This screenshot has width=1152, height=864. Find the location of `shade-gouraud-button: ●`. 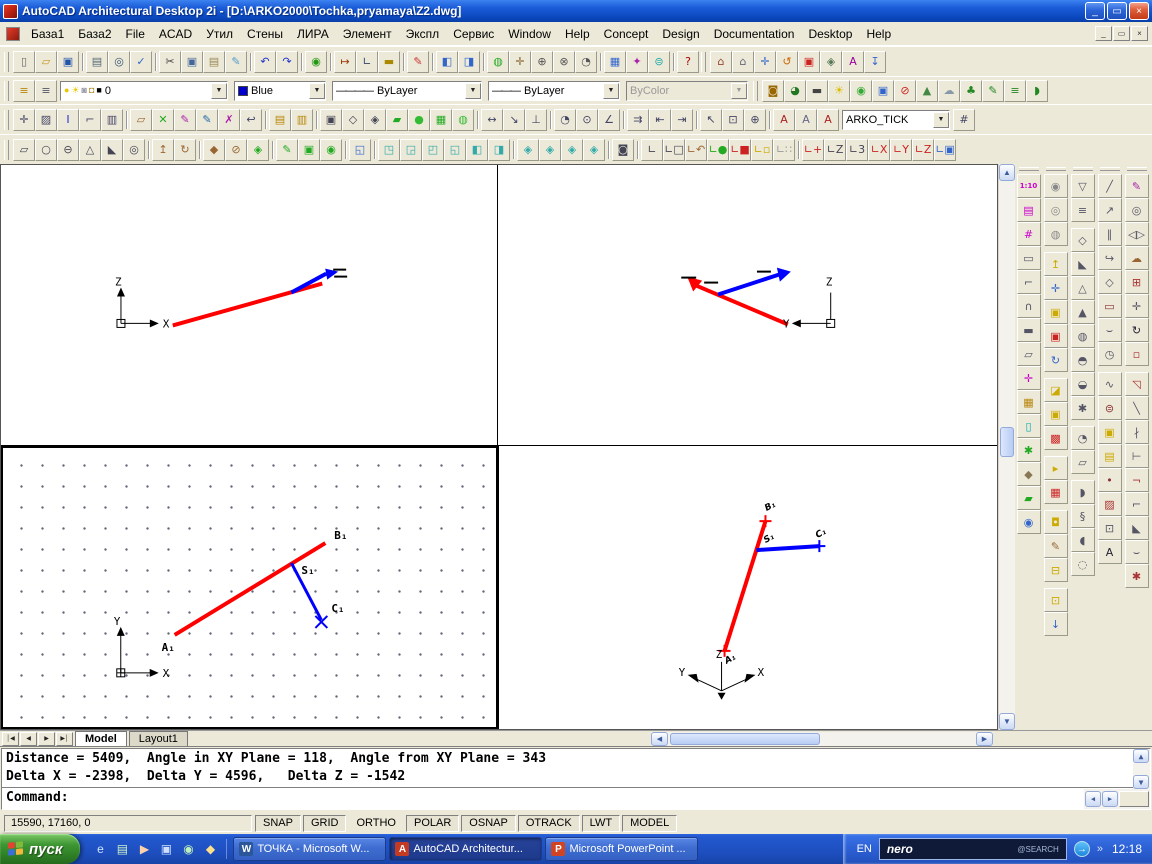

shade-gouraud-button: ● is located at coordinates (419, 119).